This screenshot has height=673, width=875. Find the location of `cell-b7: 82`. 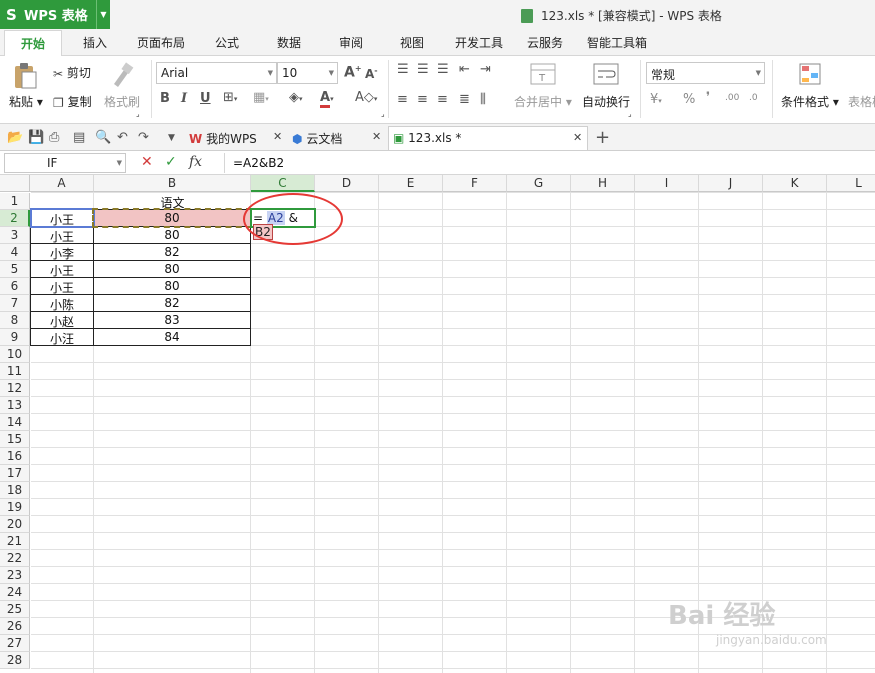

cell-b7: 82 is located at coordinates (172, 304).